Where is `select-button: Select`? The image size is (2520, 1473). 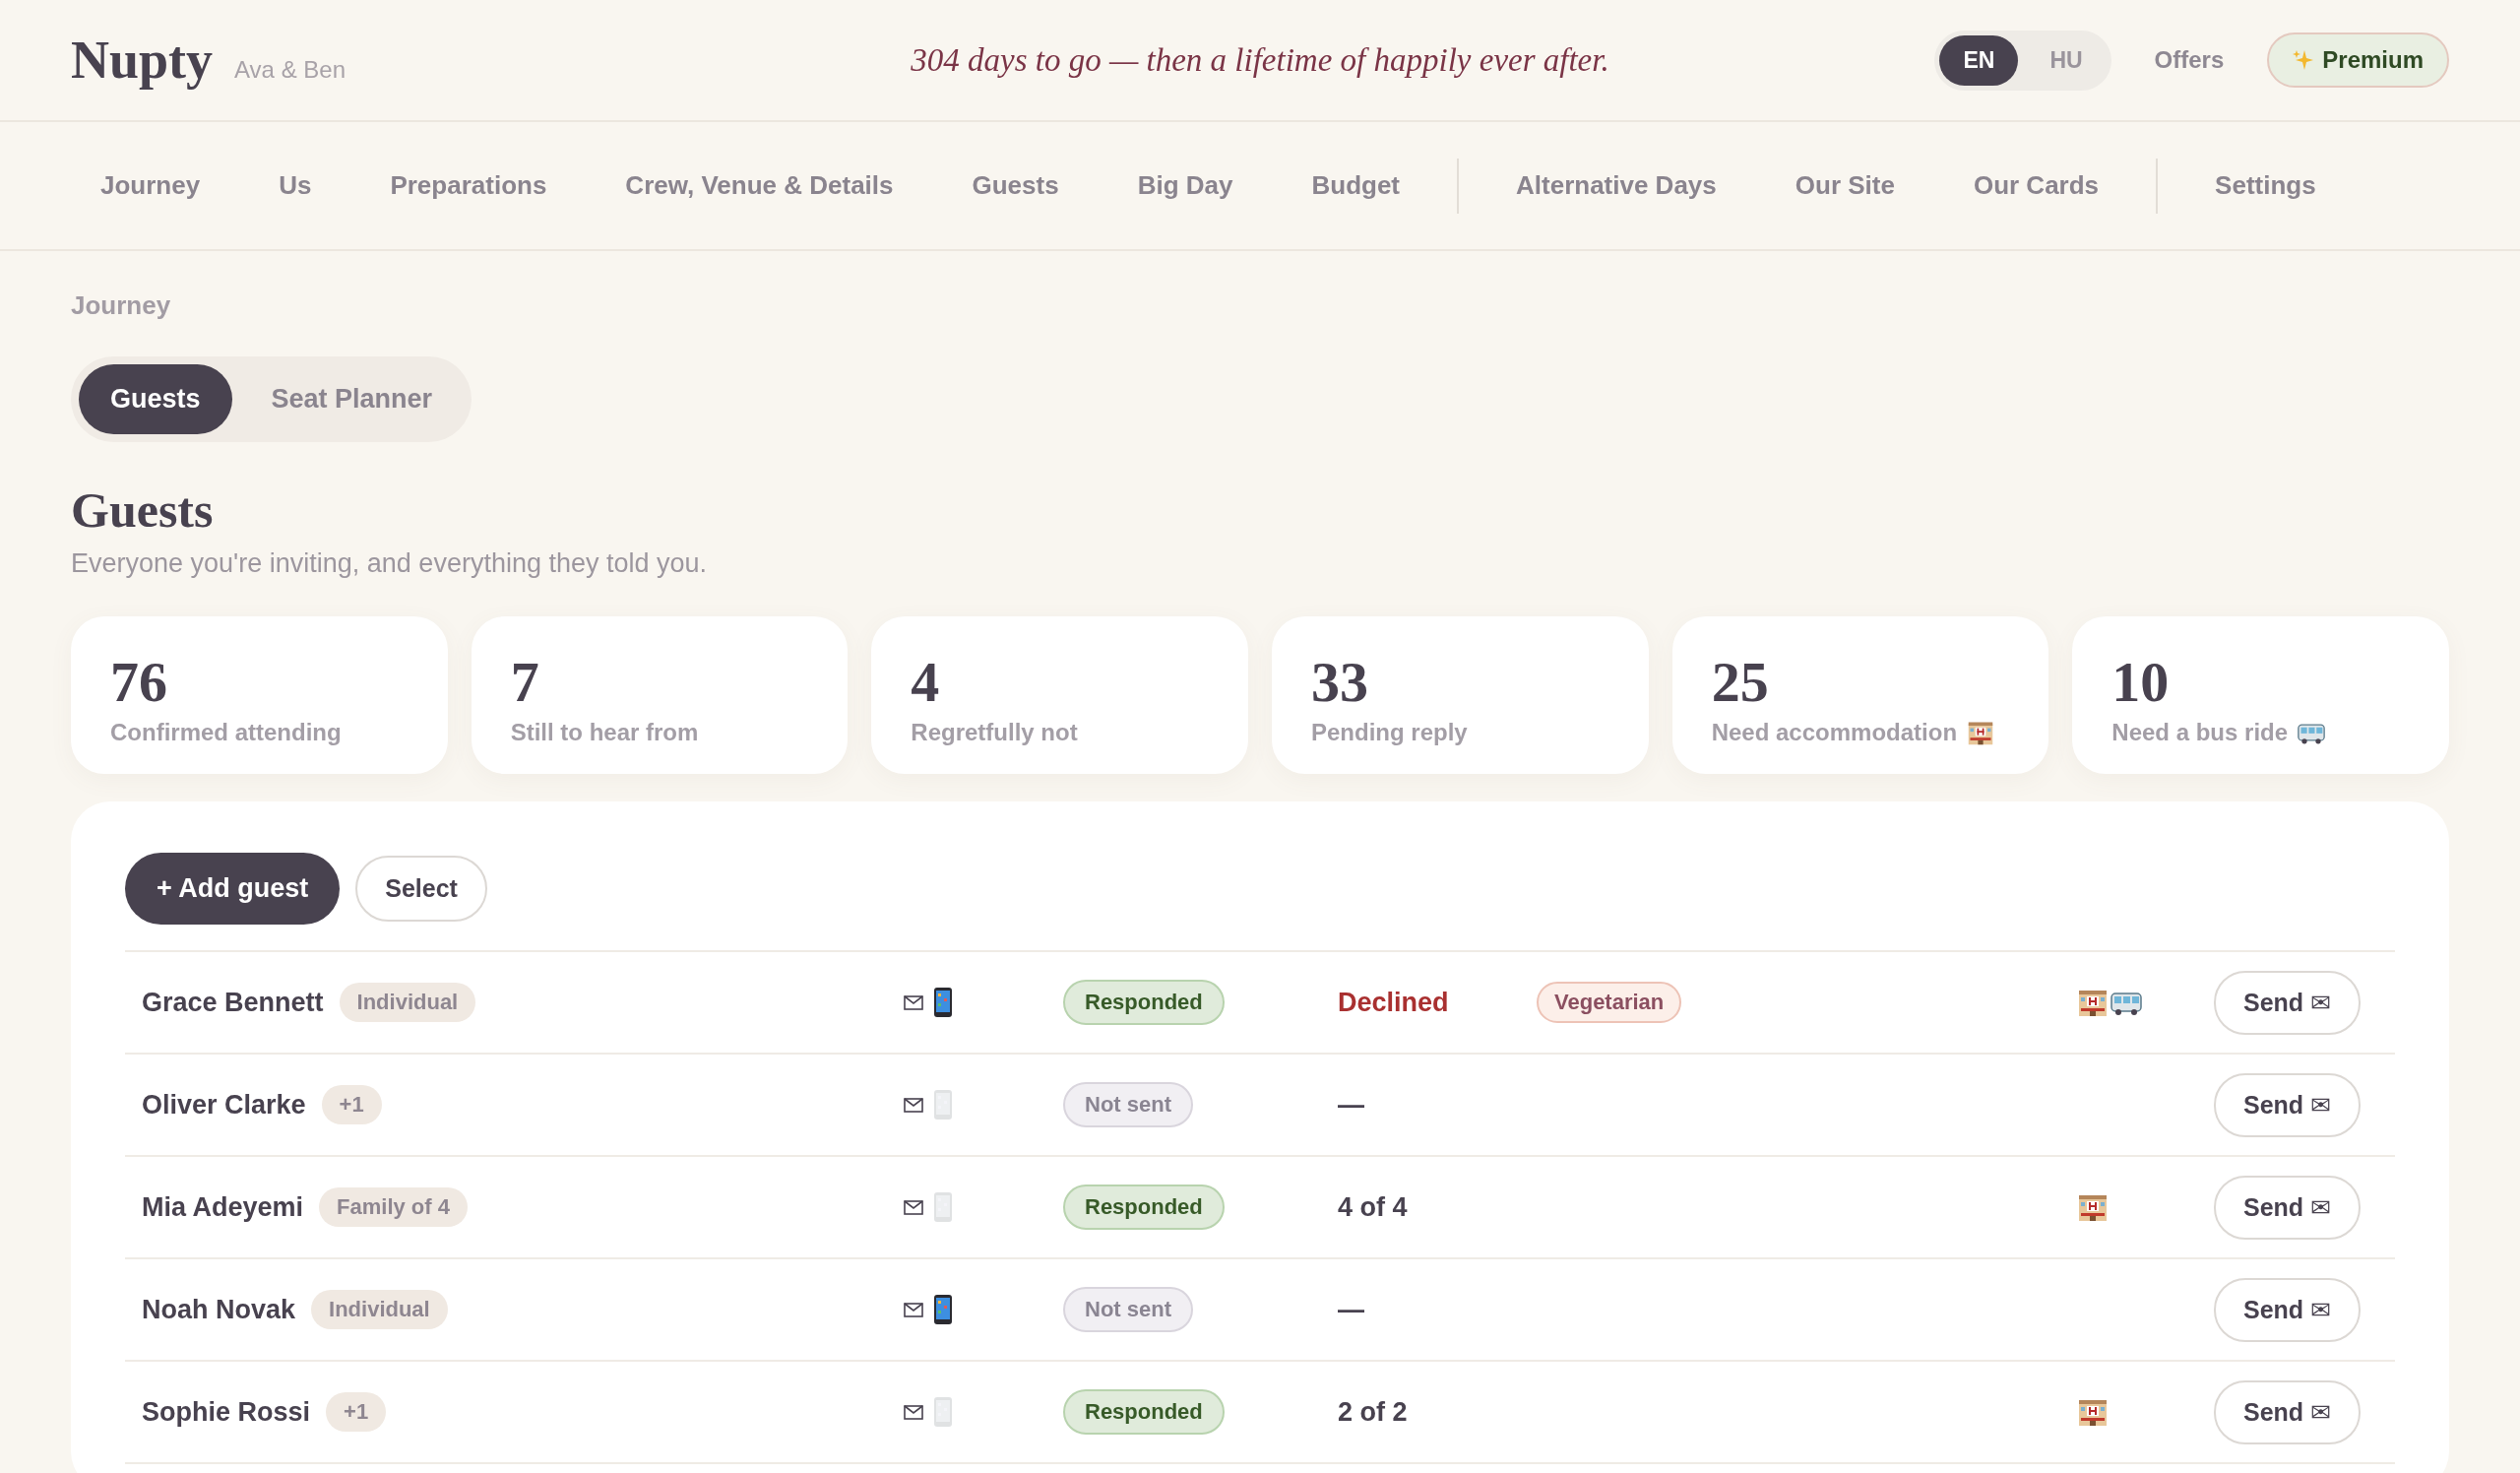 select-button: Select is located at coordinates (421, 889).